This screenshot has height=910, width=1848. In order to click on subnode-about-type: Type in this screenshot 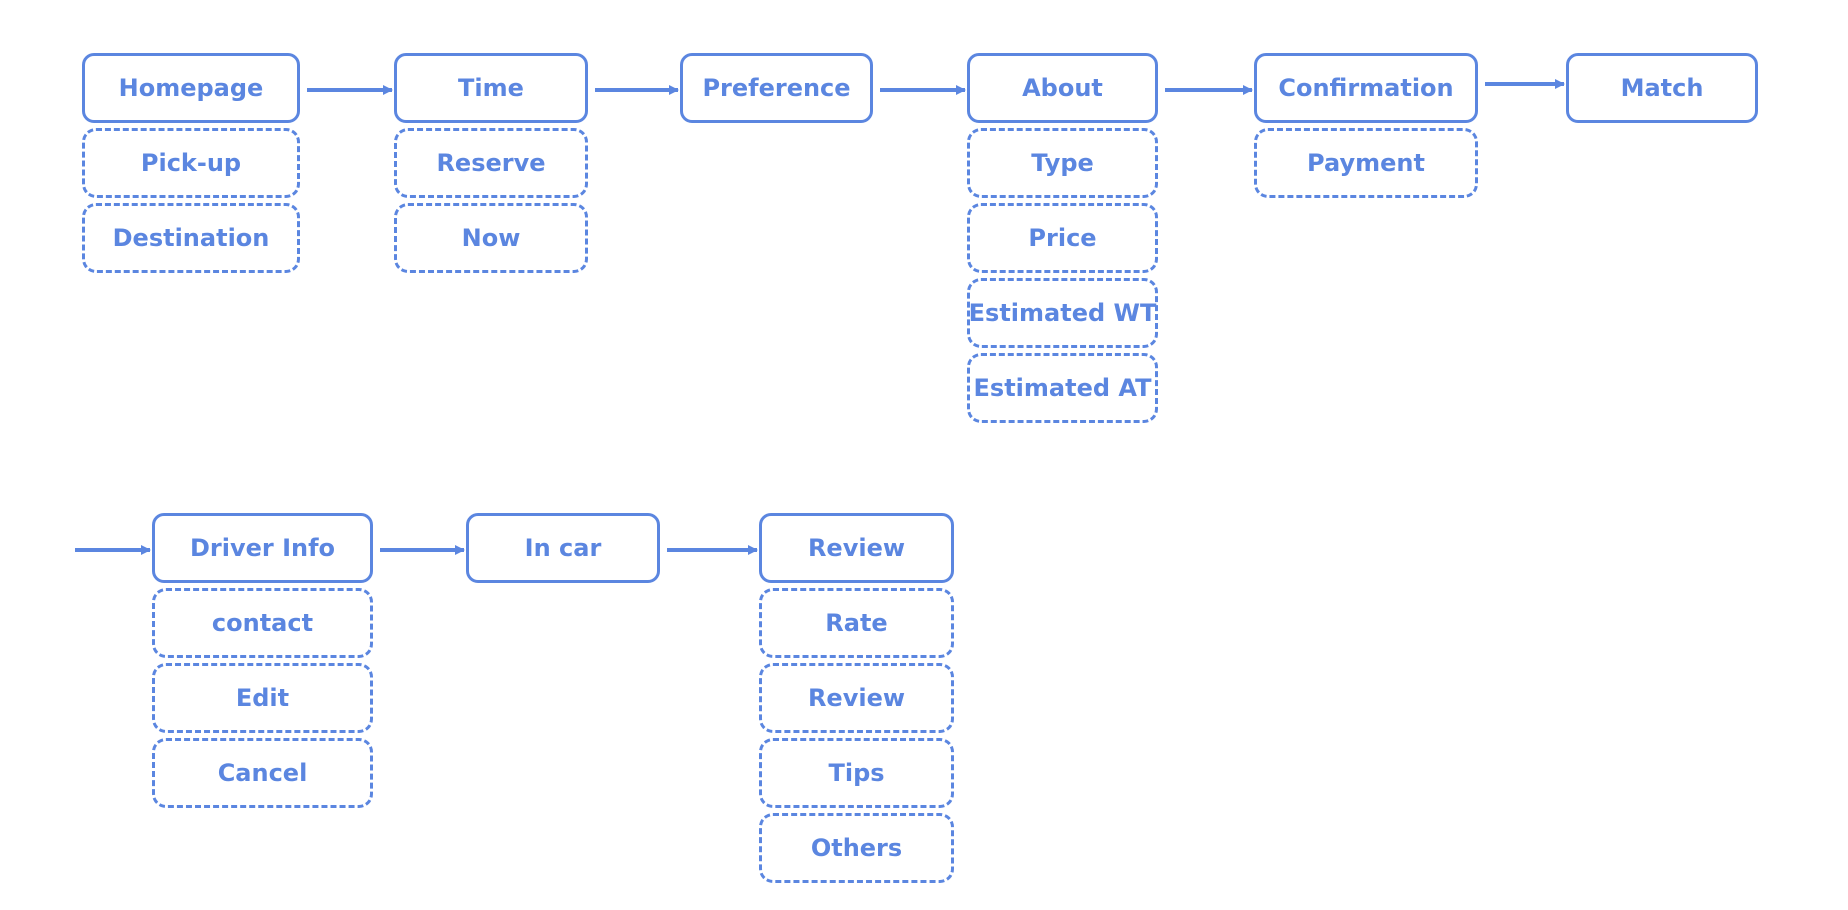, I will do `click(1062, 163)`.